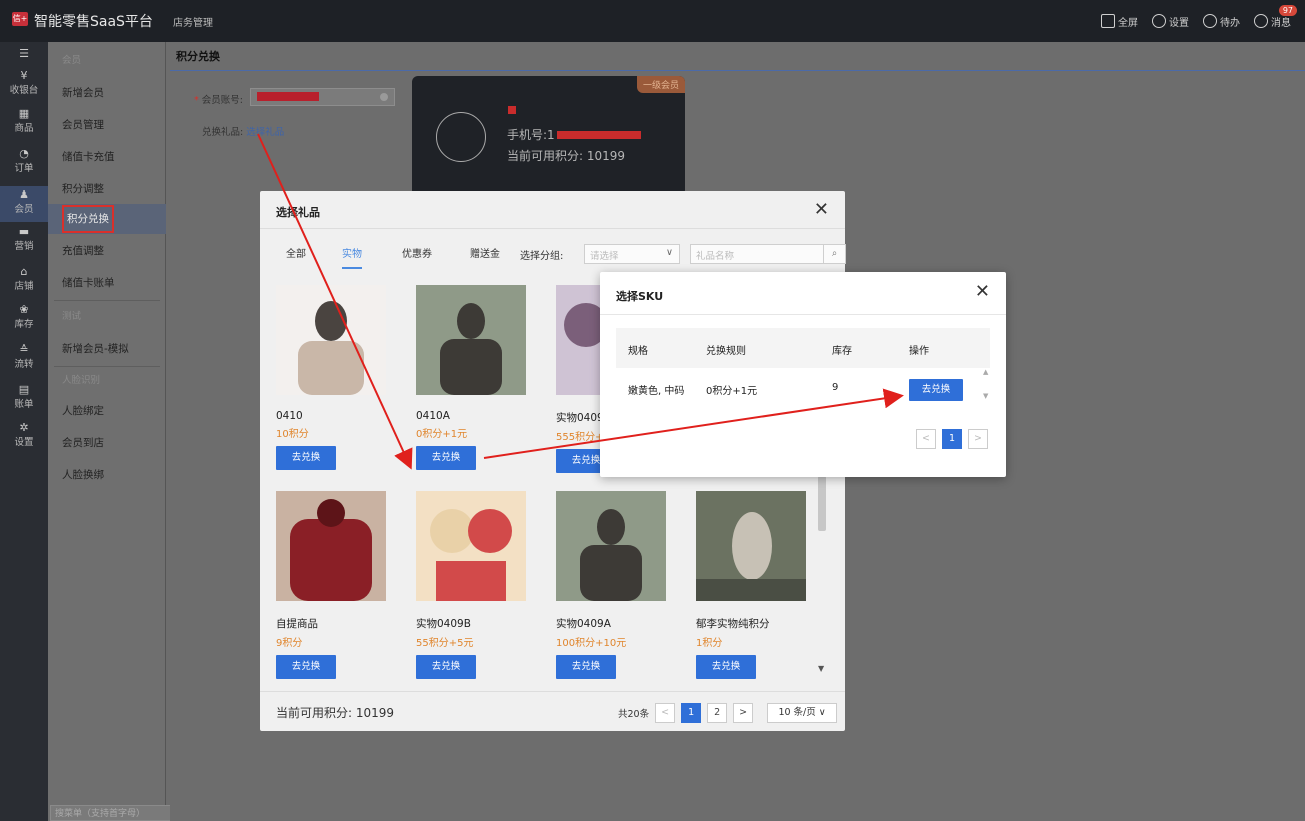 This screenshot has width=1305, height=821. I want to click on submenu-item-member-arrival: 会员到店, so click(107, 443).